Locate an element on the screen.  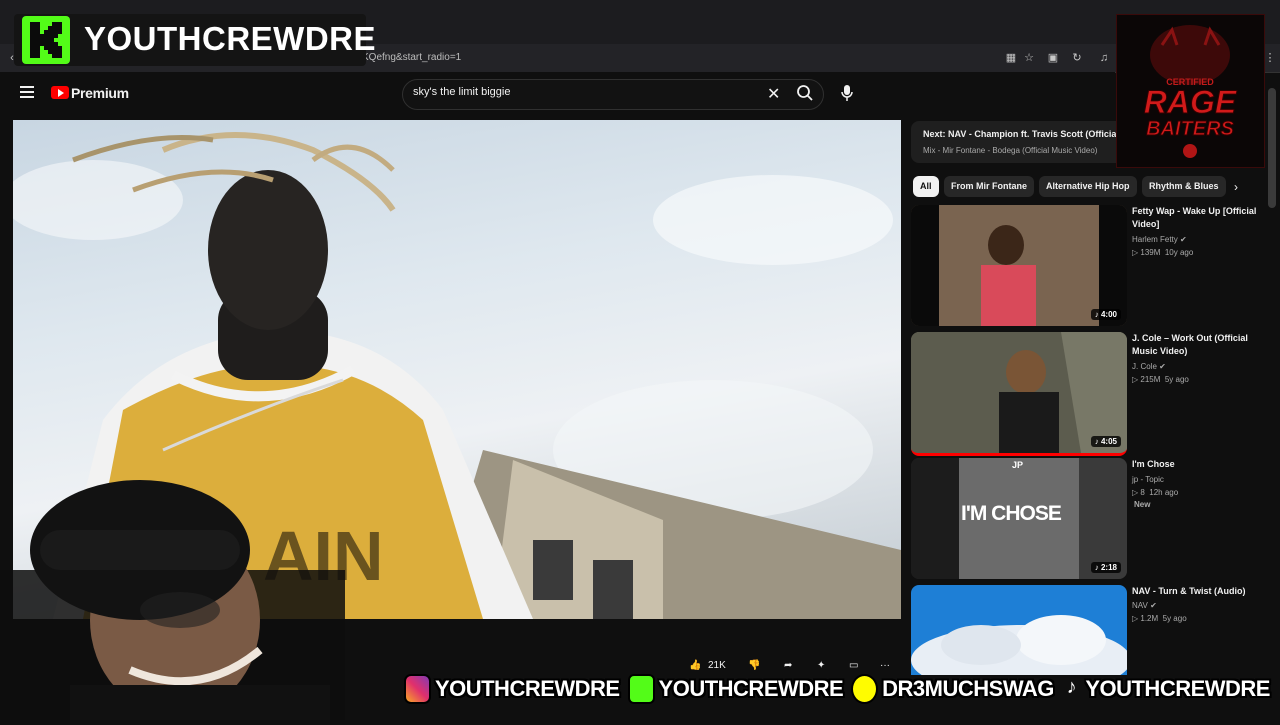
svg-text: BAITERS is located at coordinates (1190, 129).